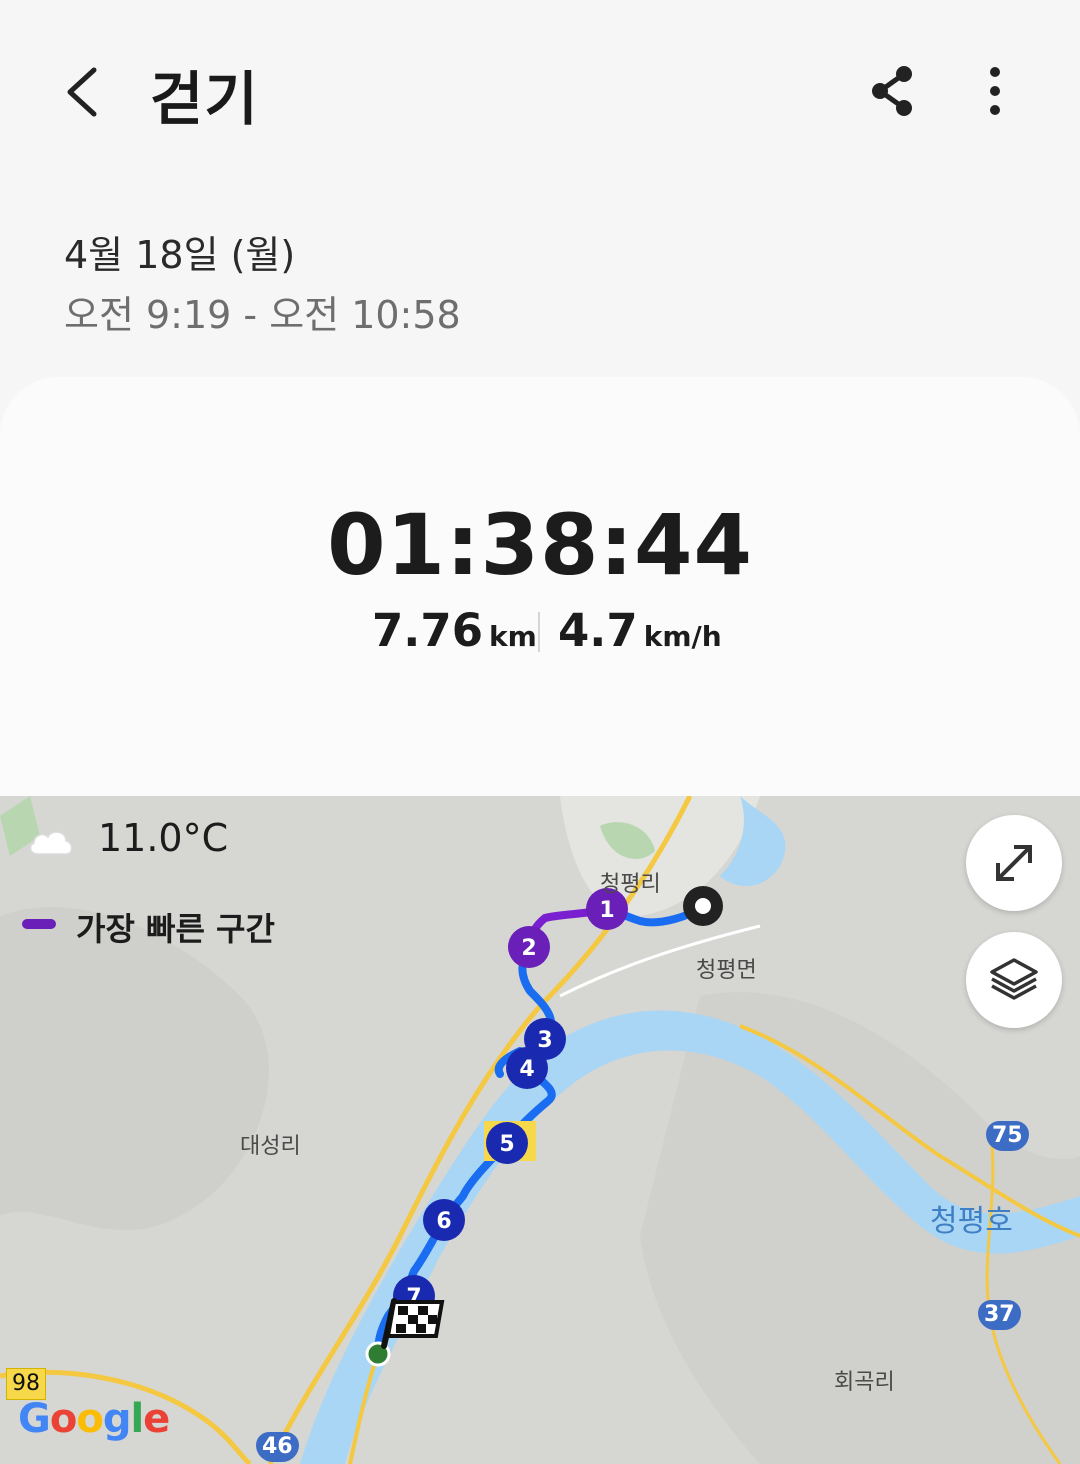 The image size is (1080, 1464). I want to click on layers-icon, so click(1014, 979).